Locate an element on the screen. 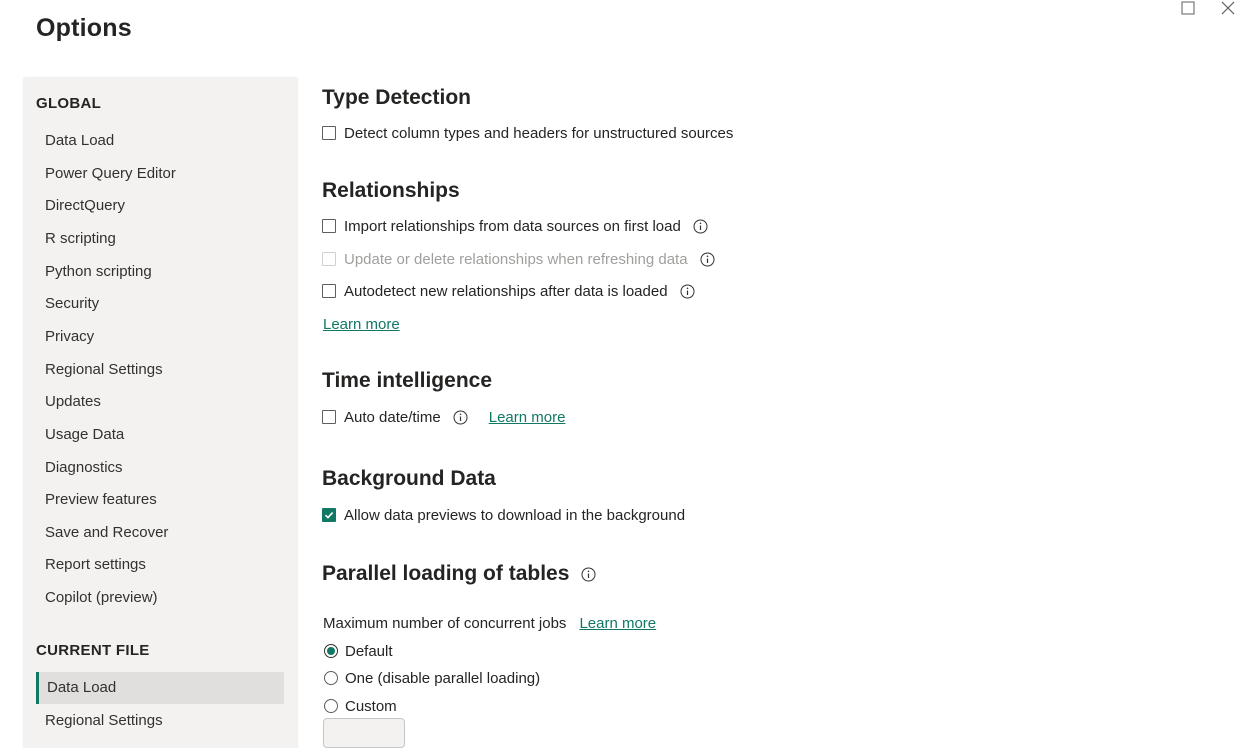 The width and height of the screenshot is (1241, 748). radio-one-disable-parallel is located at coordinates (331, 678).